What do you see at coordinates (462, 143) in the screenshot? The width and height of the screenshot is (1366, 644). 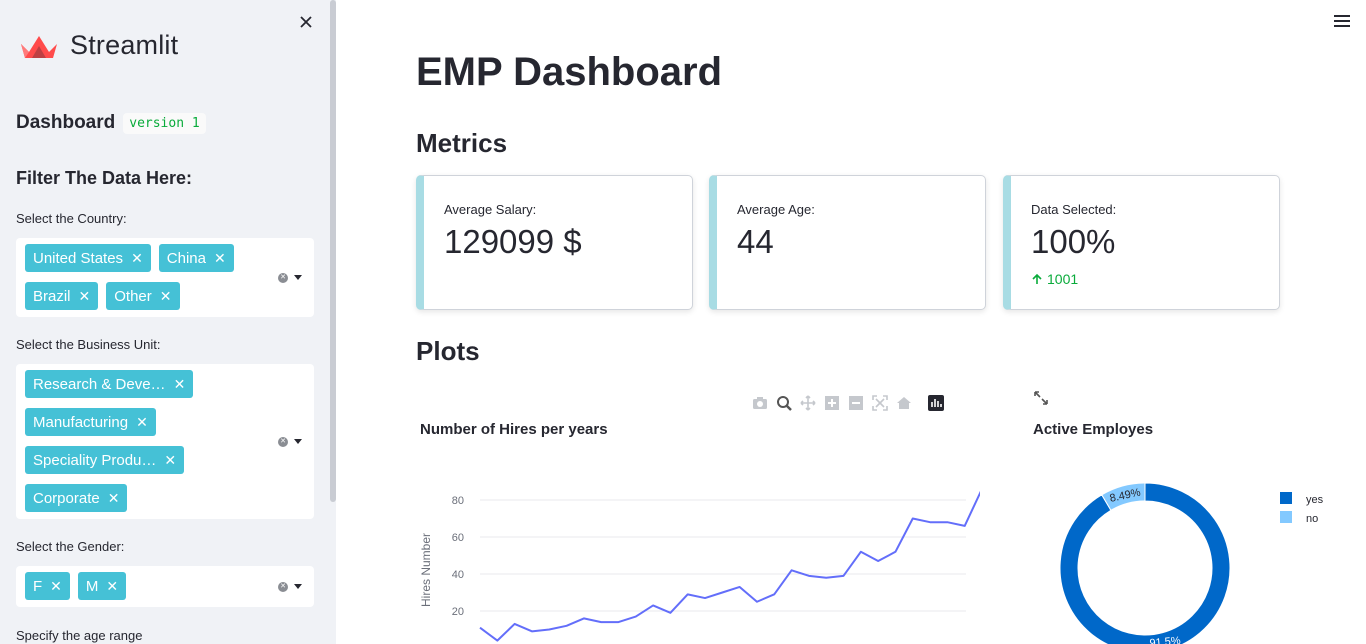 I see `metrics-heading: Metrics` at bounding box center [462, 143].